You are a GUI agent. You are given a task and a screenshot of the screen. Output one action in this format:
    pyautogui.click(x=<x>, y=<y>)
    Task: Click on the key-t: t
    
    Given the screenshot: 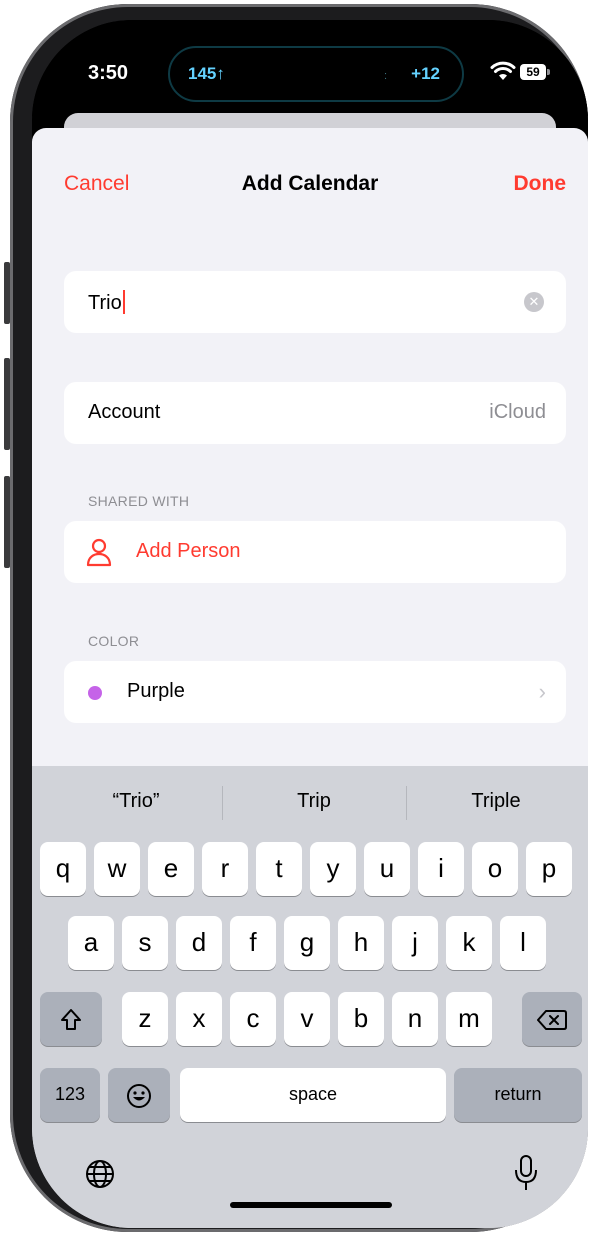 What is the action you would take?
    pyautogui.click(x=279, y=869)
    